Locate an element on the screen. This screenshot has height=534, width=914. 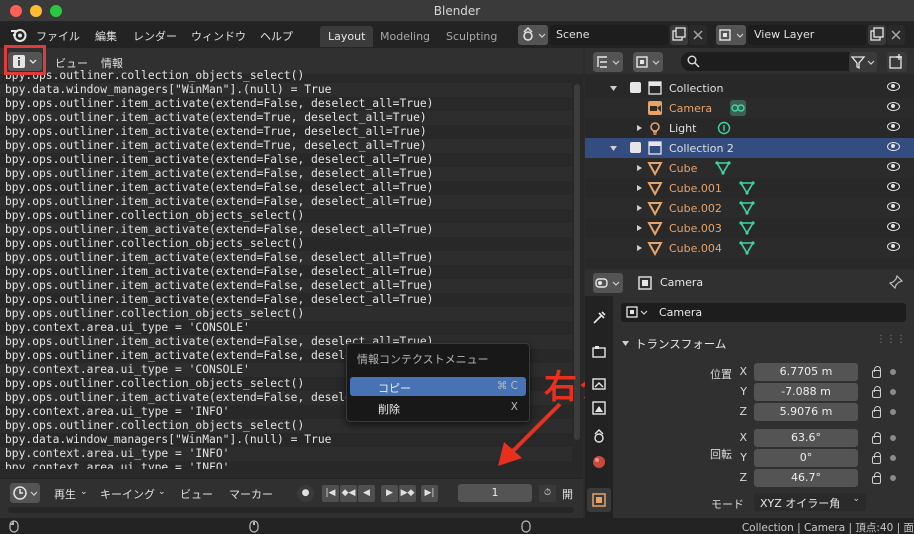
location-z-field: 5.9076 m is located at coordinates (806, 412).